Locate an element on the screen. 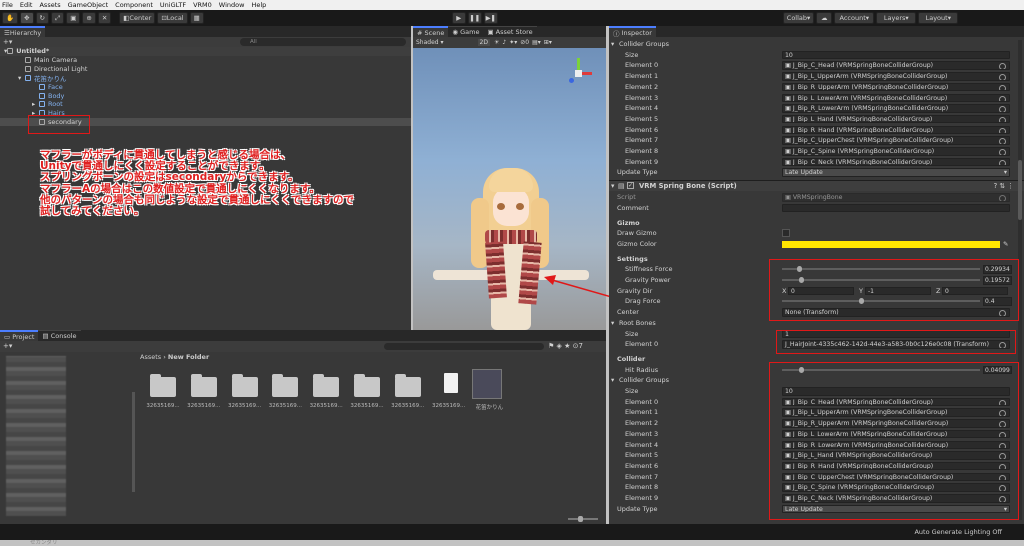 The height and width of the screenshot is (546, 1024). add-asset-icon: +▾ is located at coordinates (7, 346).